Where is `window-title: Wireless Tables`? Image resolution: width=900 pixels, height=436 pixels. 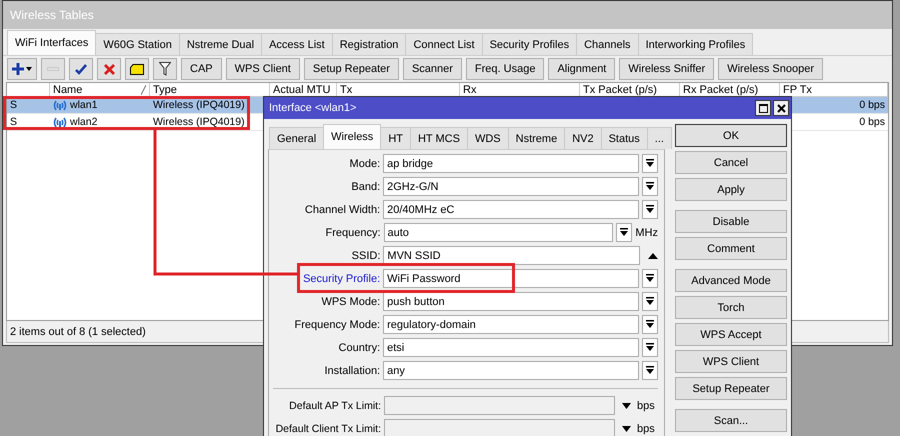
window-title: Wireless Tables is located at coordinates (447, 15).